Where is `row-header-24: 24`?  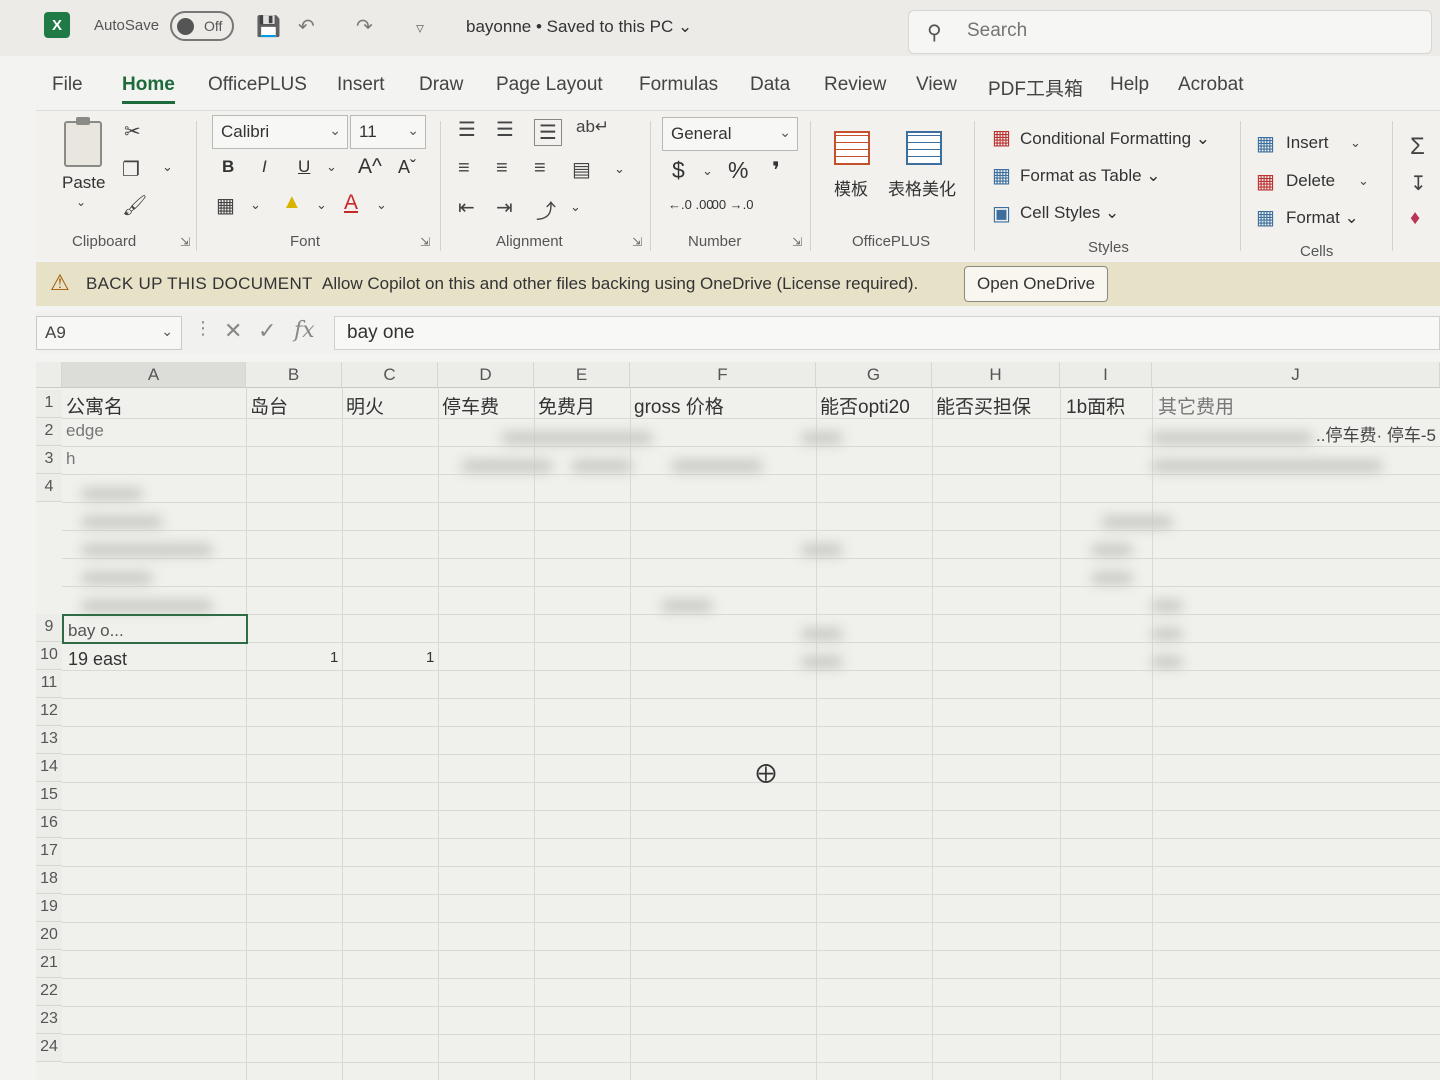 row-header-24: 24 is located at coordinates (49, 1048).